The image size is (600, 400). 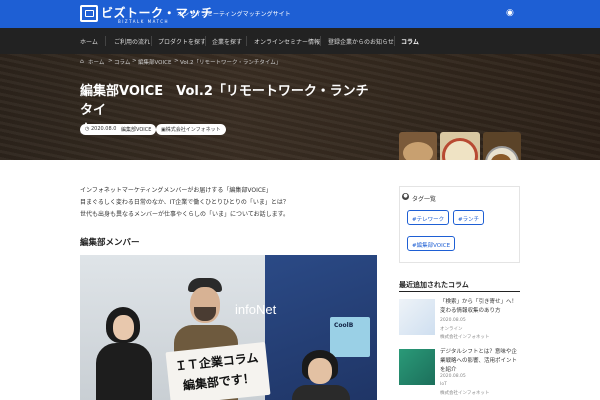 What do you see at coordinates (428, 217) in the screenshot?
I see `tag-telework: #テレワーク` at bounding box center [428, 217].